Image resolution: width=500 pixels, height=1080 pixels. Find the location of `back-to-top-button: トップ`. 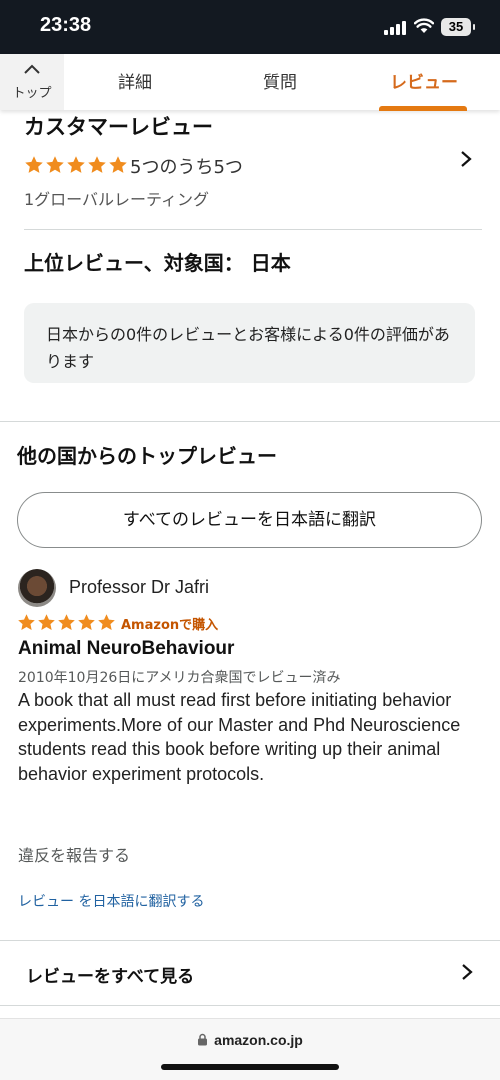

back-to-top-button: トップ is located at coordinates (32, 82).